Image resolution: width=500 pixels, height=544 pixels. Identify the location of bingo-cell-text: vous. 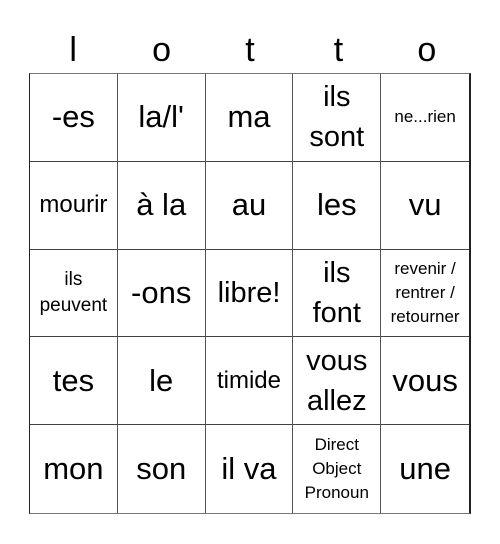
(425, 380).